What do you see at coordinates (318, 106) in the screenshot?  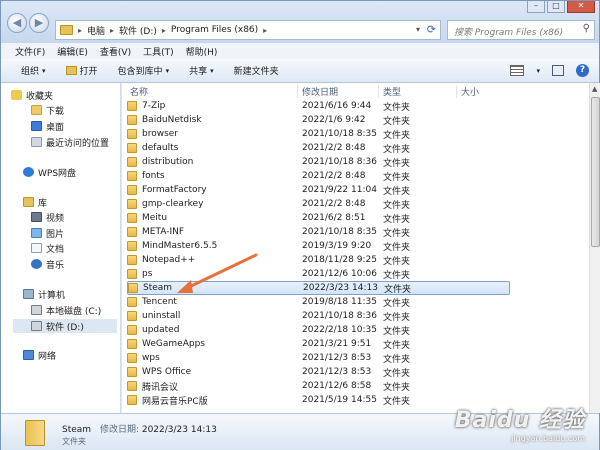 I see `file-row: 7-Zip 2021/6/16 9:44 文件夹` at bounding box center [318, 106].